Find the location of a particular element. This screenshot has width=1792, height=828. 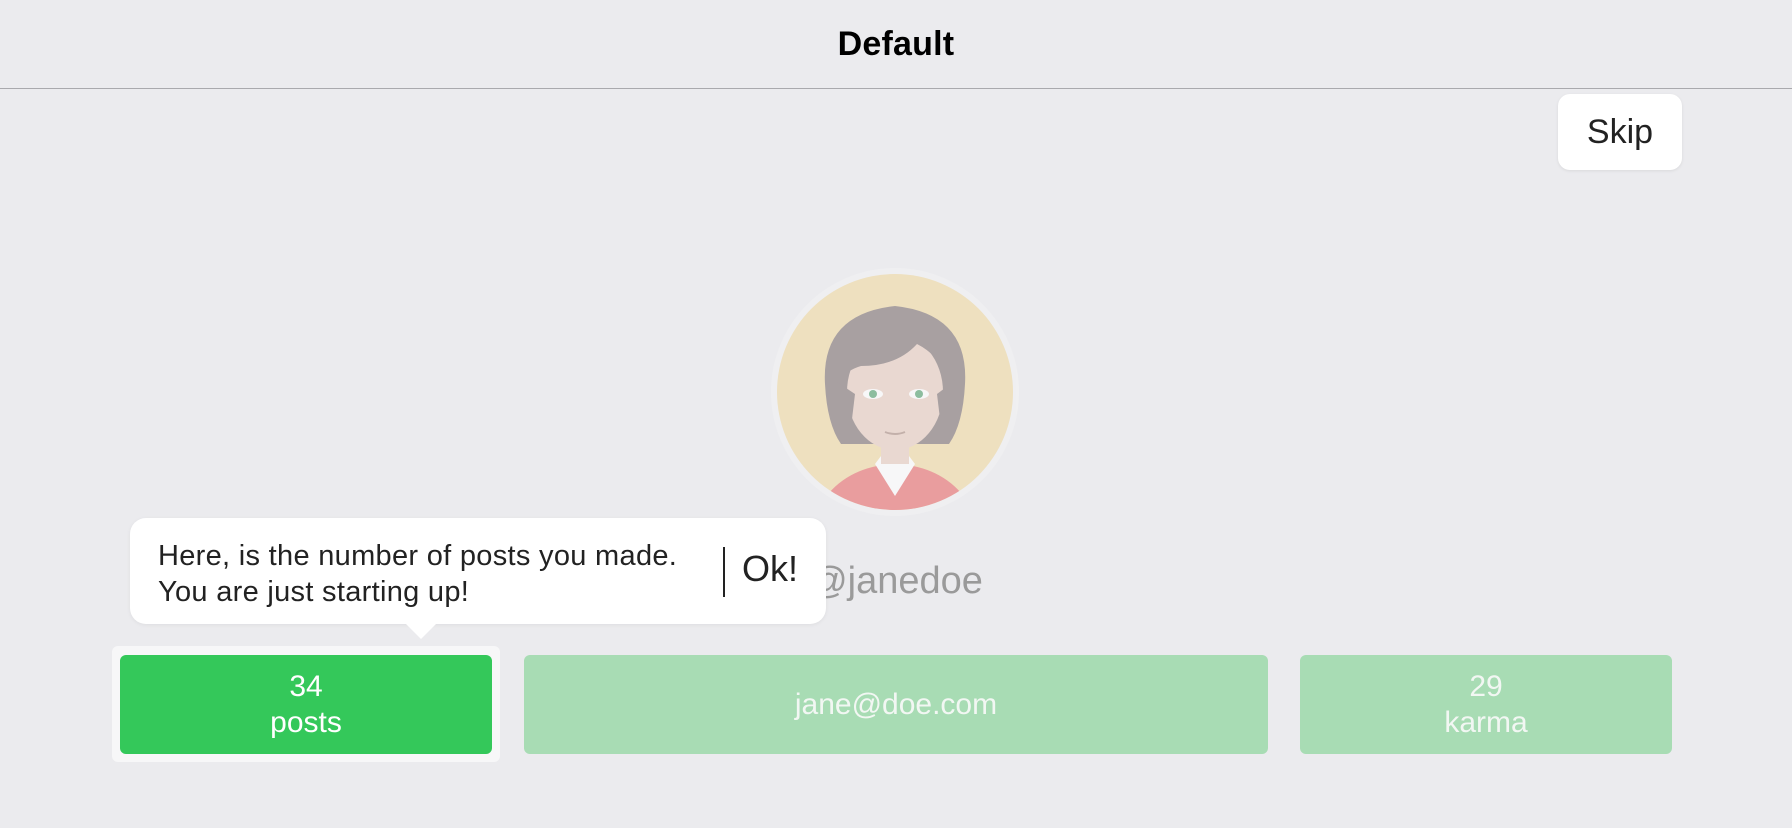

tooltip-divider is located at coordinates (724, 572).